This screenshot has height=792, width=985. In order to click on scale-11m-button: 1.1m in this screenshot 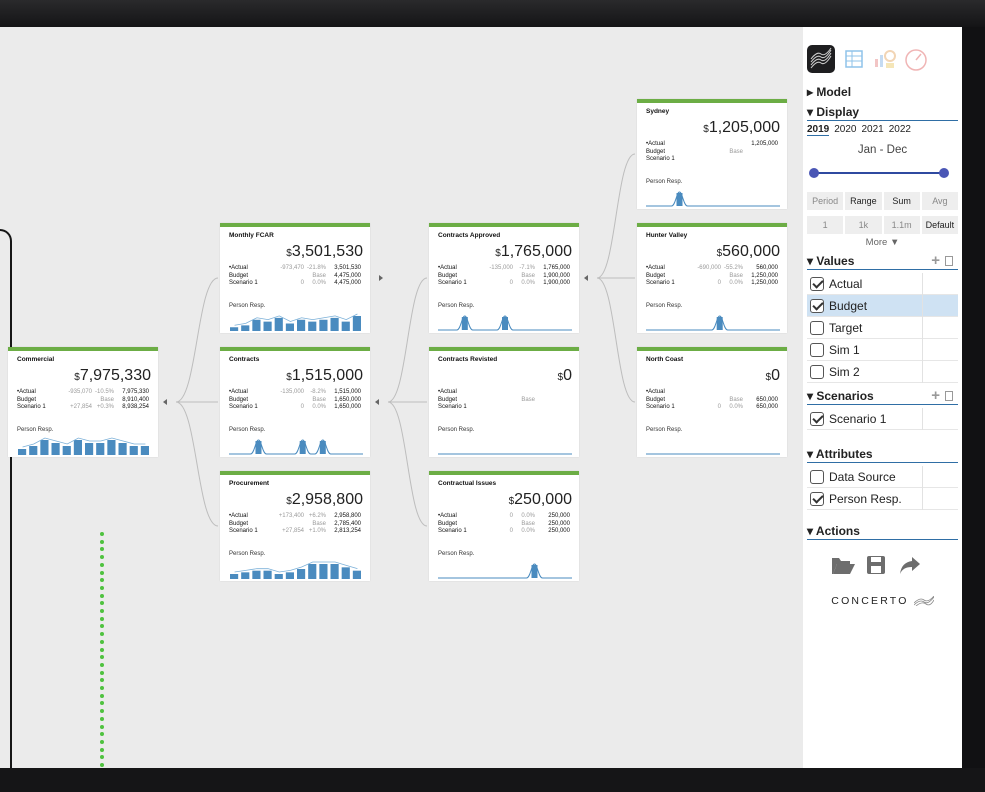, I will do `click(901, 225)`.